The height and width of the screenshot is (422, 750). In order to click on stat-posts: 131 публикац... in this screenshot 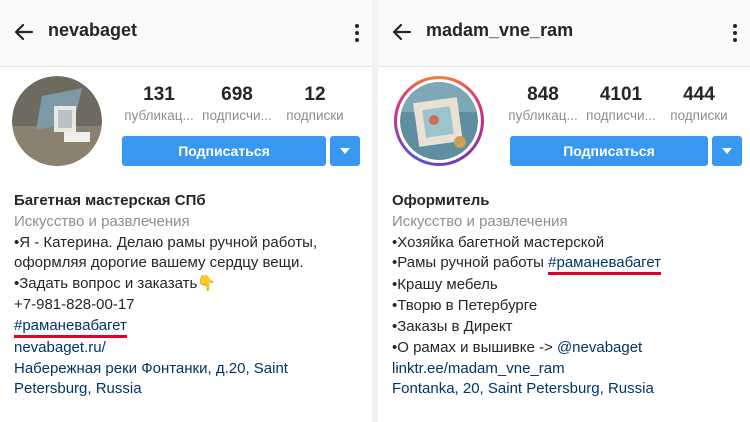, I will do `click(159, 105)`.